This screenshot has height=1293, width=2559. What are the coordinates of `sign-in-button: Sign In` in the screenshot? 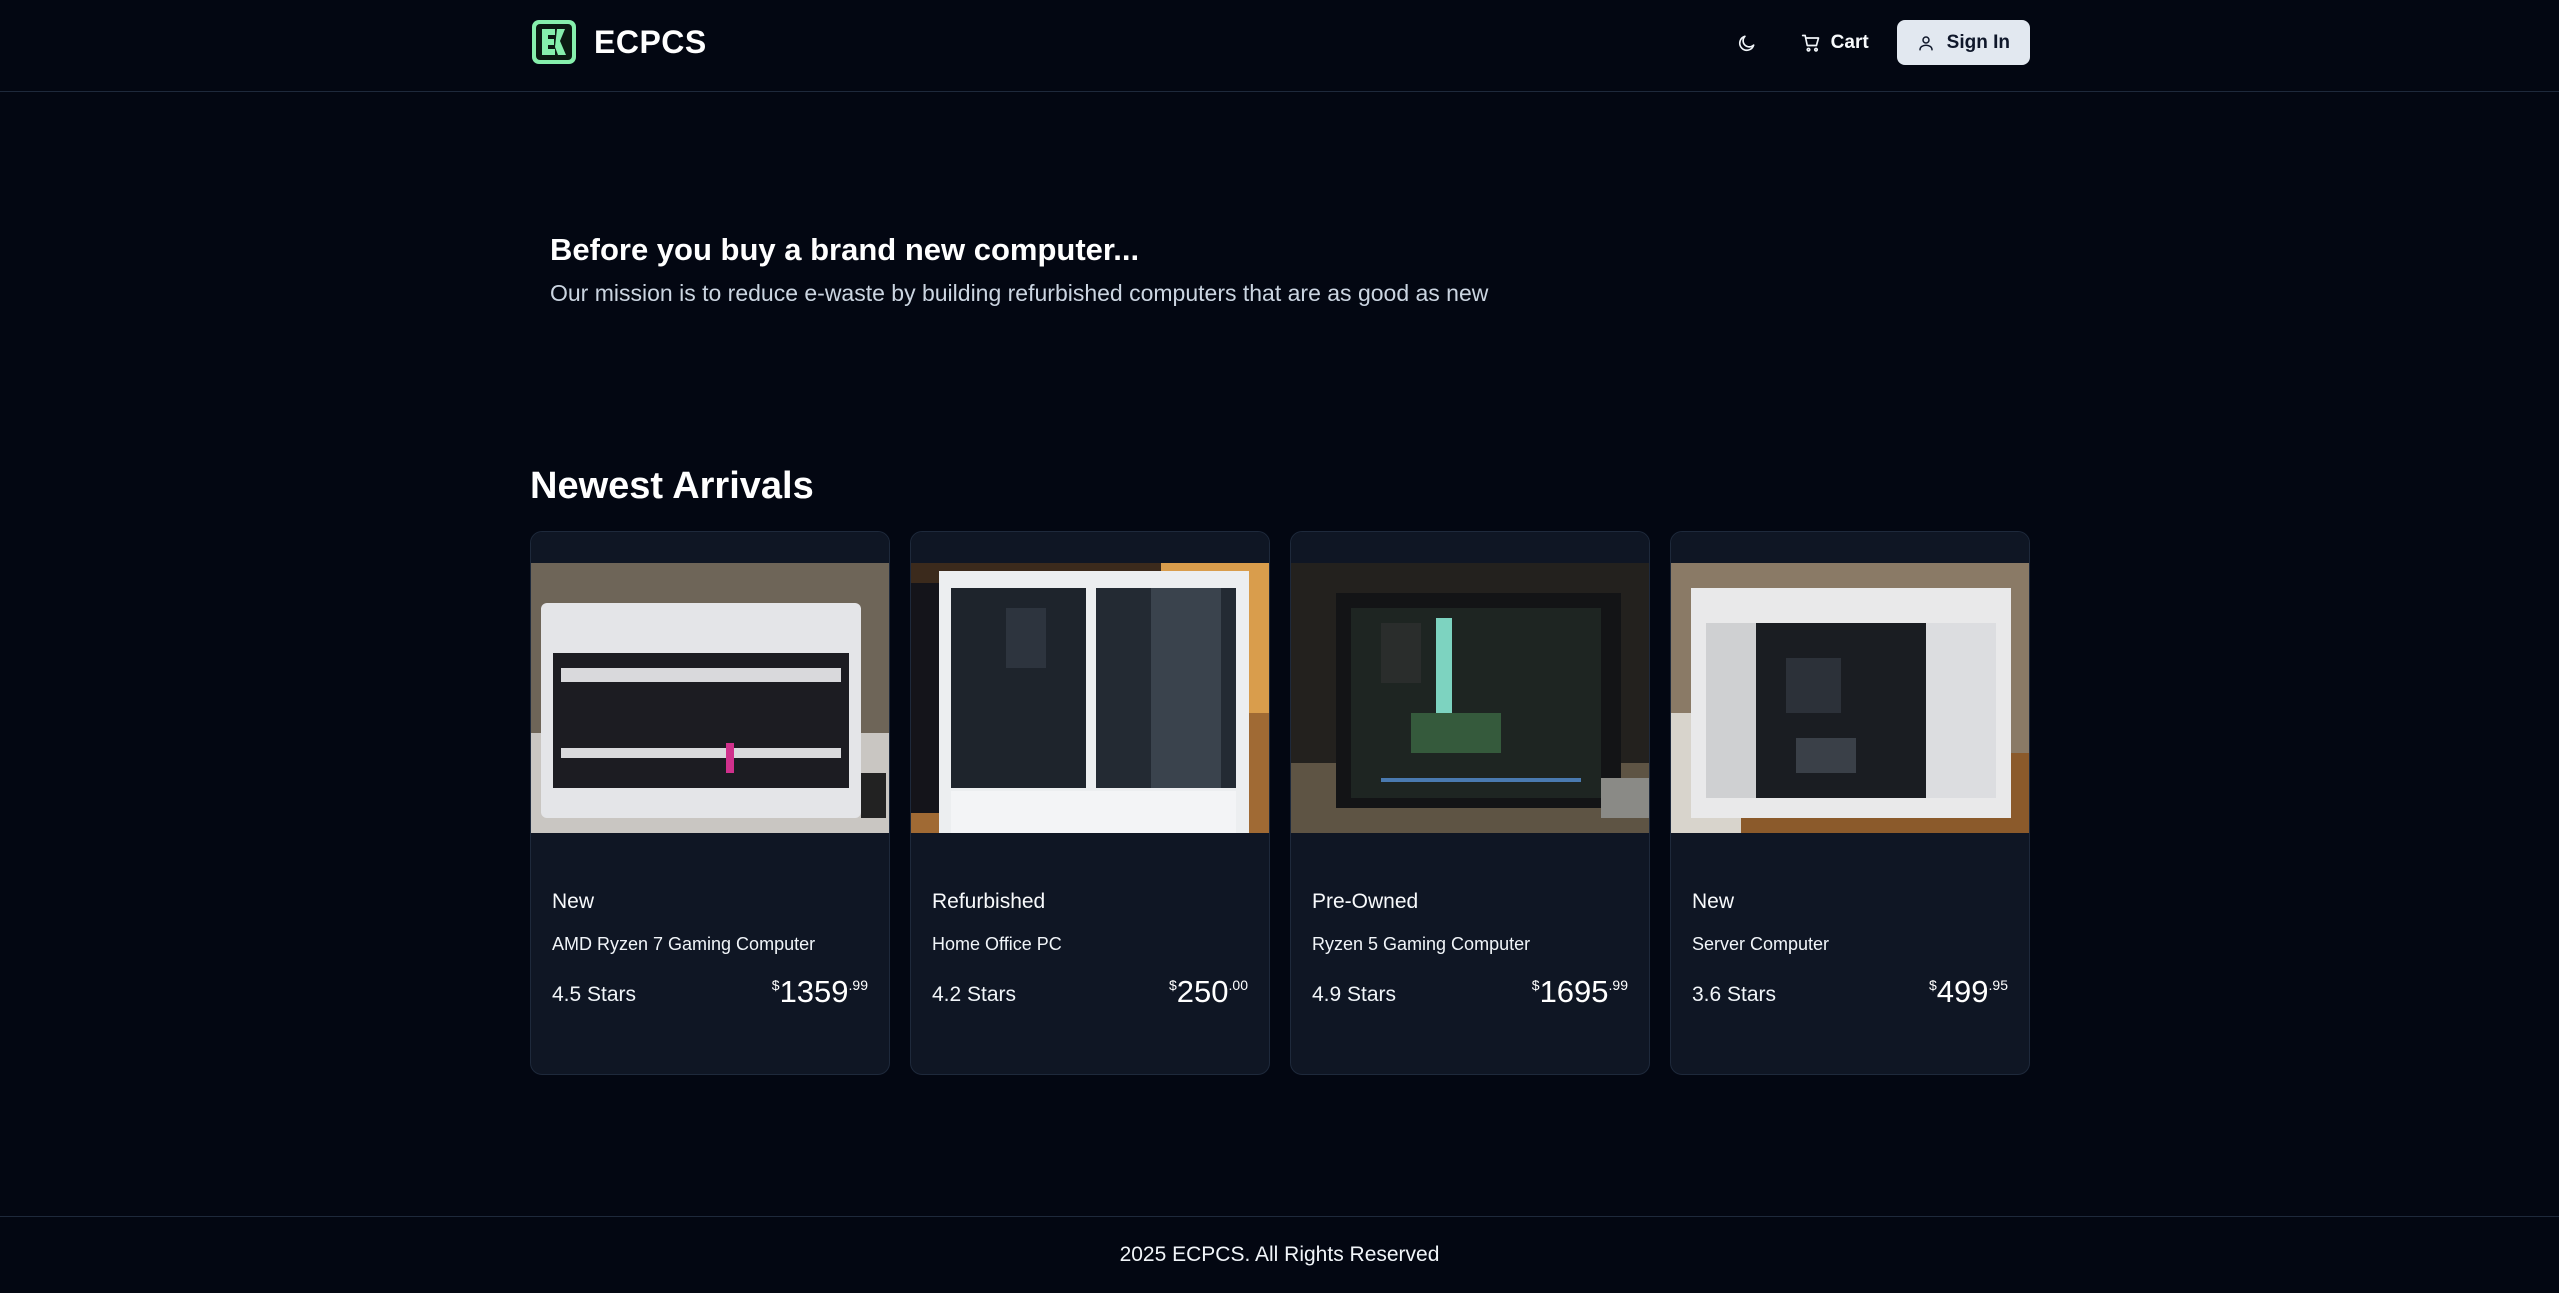 It's located at (1963, 42).